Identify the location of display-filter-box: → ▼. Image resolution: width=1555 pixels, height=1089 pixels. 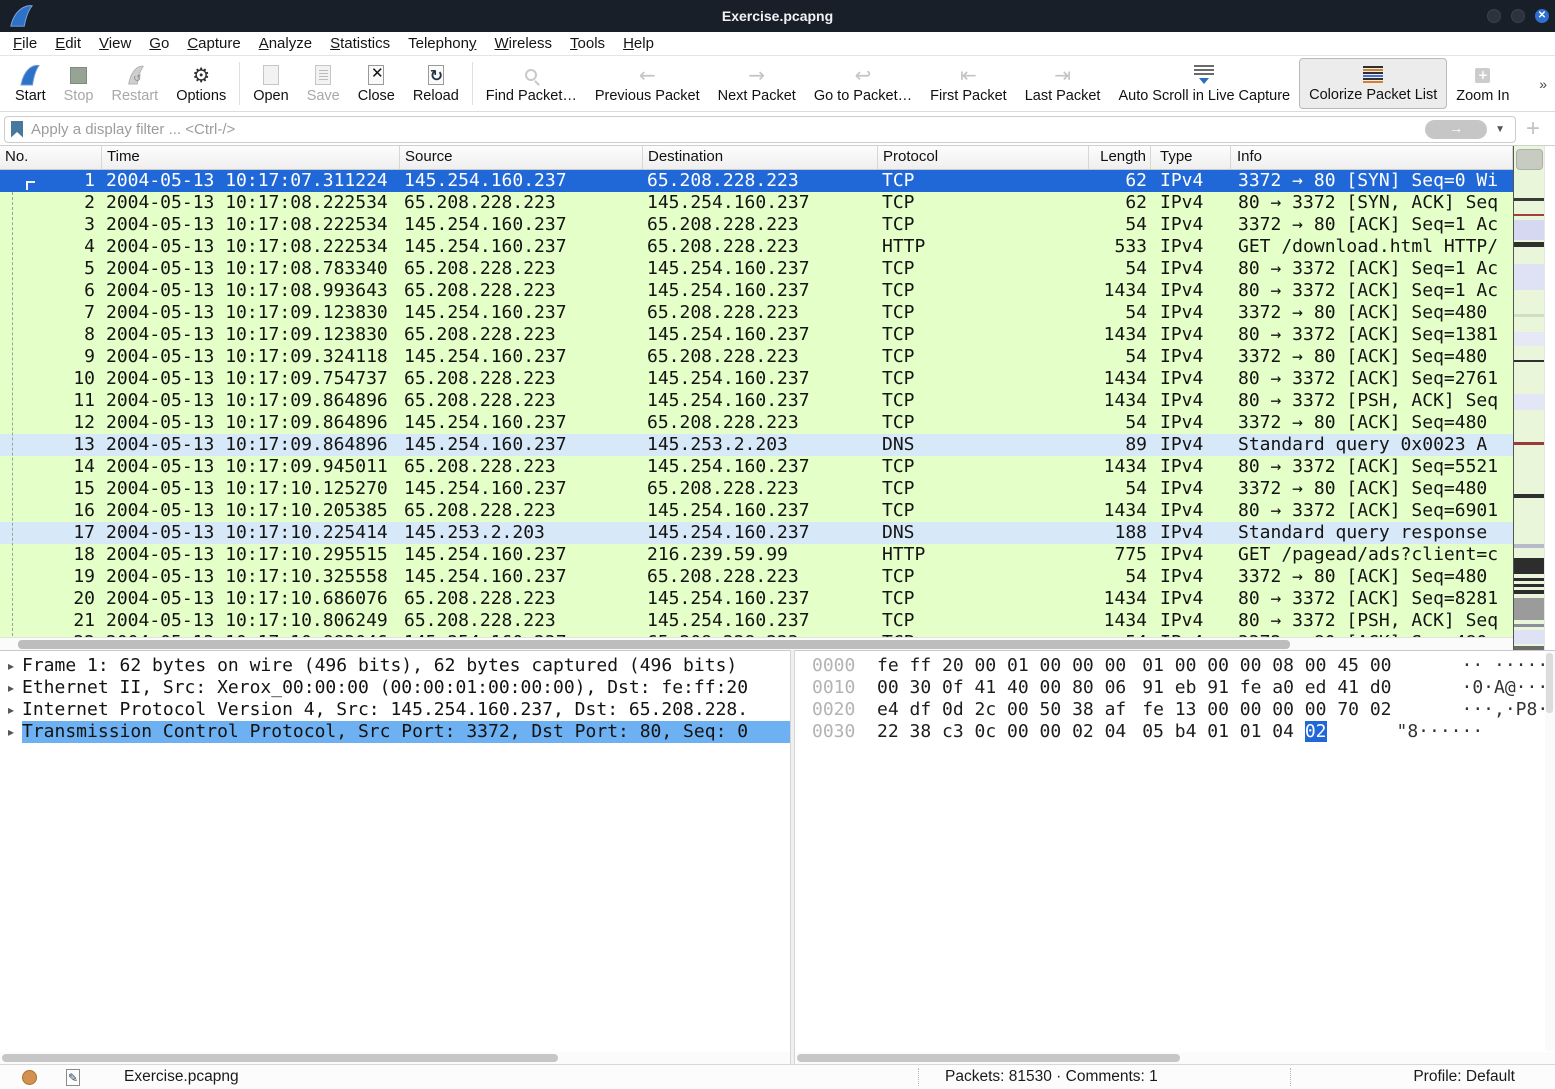
(760, 129).